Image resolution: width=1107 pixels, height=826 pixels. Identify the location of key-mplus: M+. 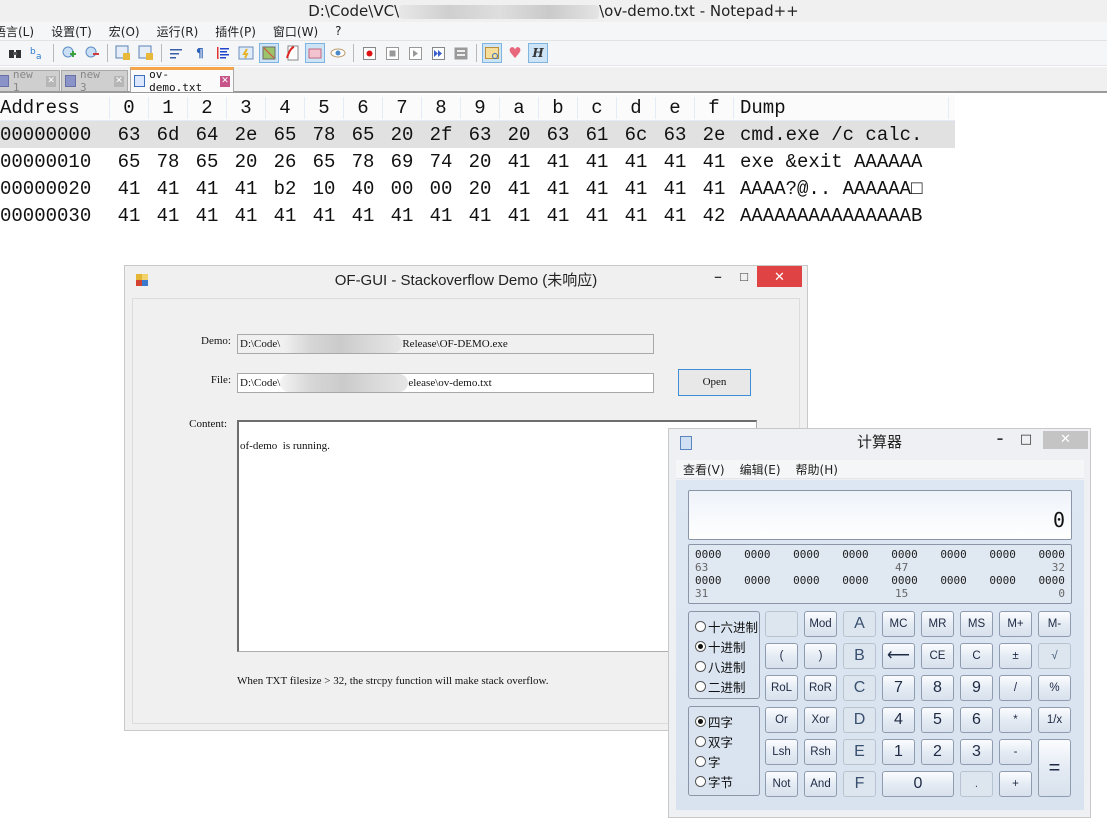
(1015, 624).